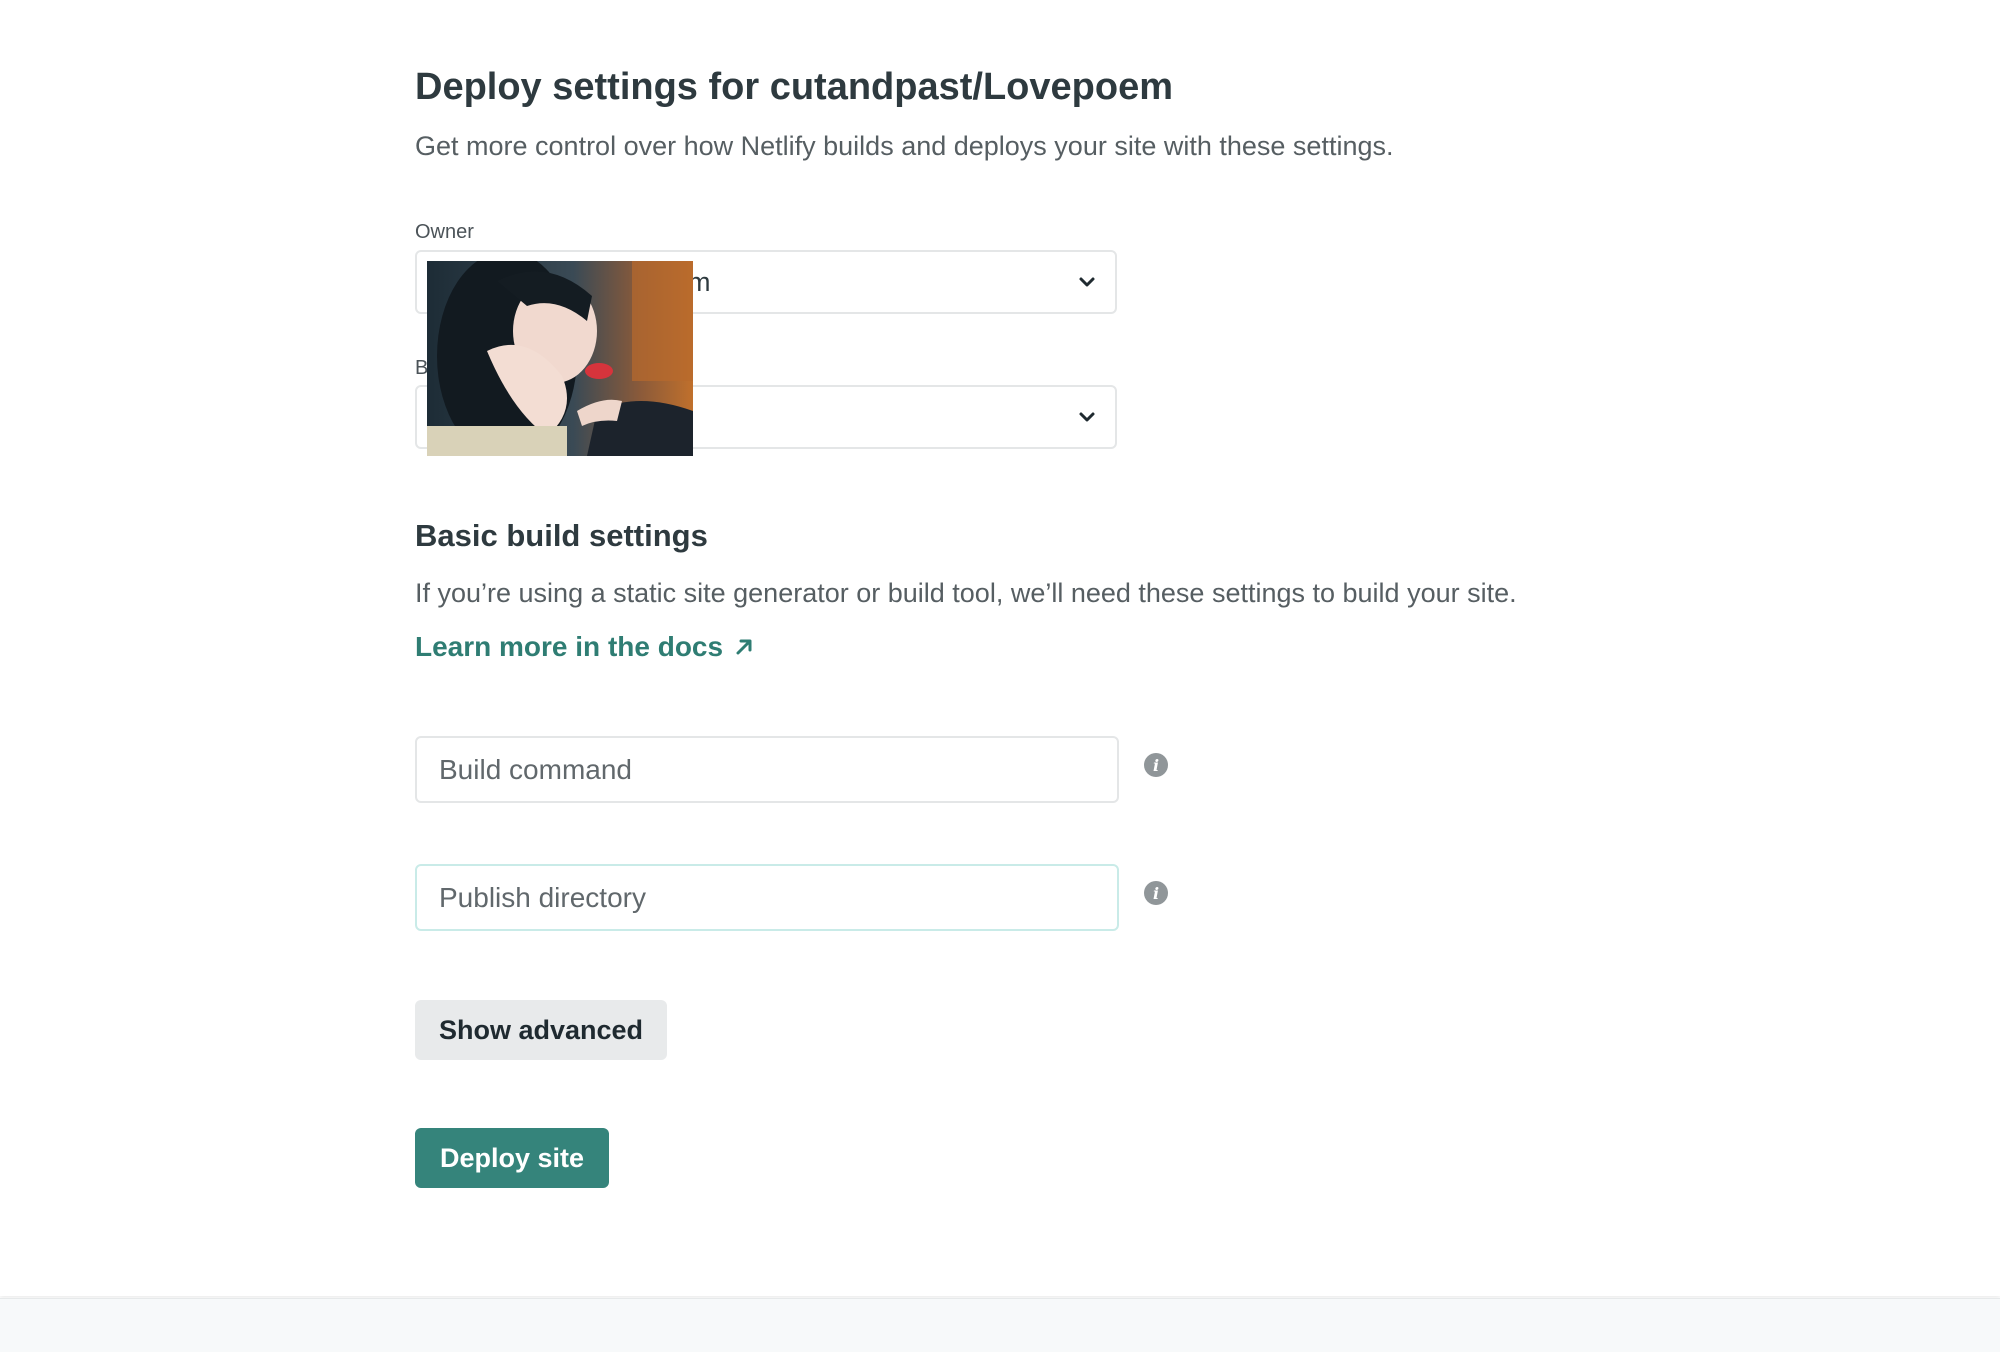  Describe the element at coordinates (569, 646) in the screenshot. I see `docs-link-label: Learn more in the docs` at that location.